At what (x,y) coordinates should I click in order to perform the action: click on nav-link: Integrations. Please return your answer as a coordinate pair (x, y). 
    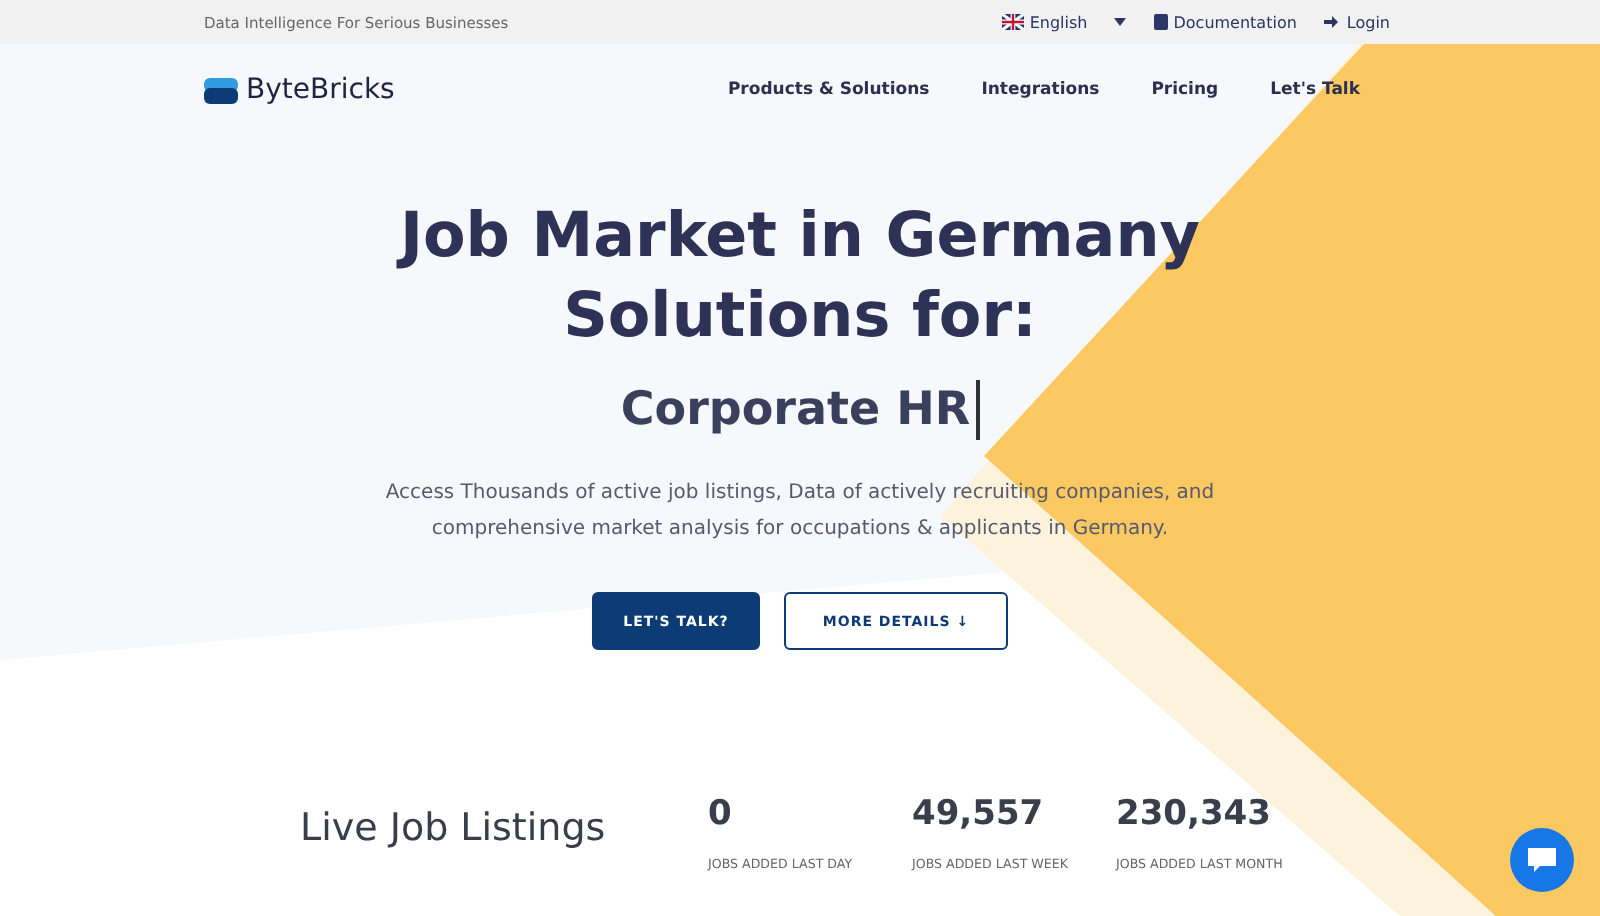
    Looking at the image, I should click on (1040, 90).